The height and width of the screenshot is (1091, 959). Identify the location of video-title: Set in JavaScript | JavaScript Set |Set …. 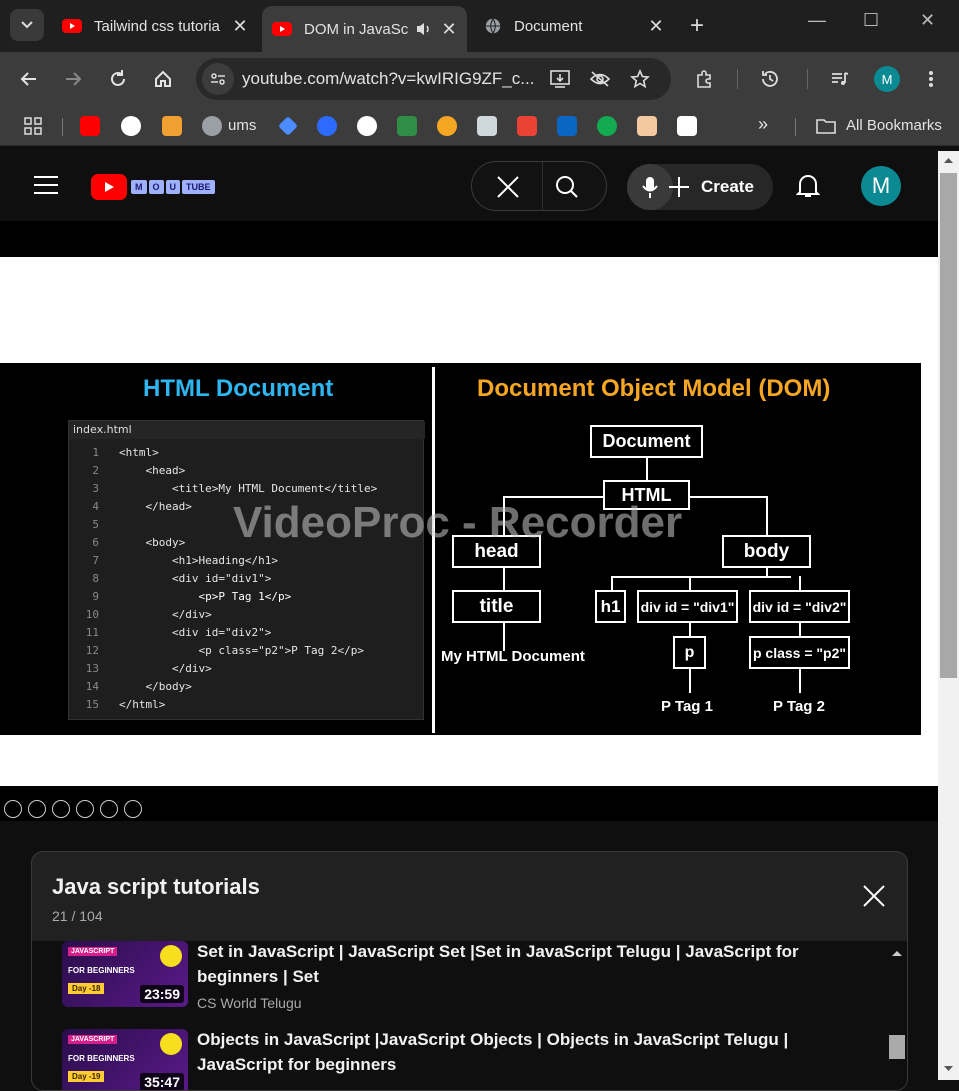
(537, 964).